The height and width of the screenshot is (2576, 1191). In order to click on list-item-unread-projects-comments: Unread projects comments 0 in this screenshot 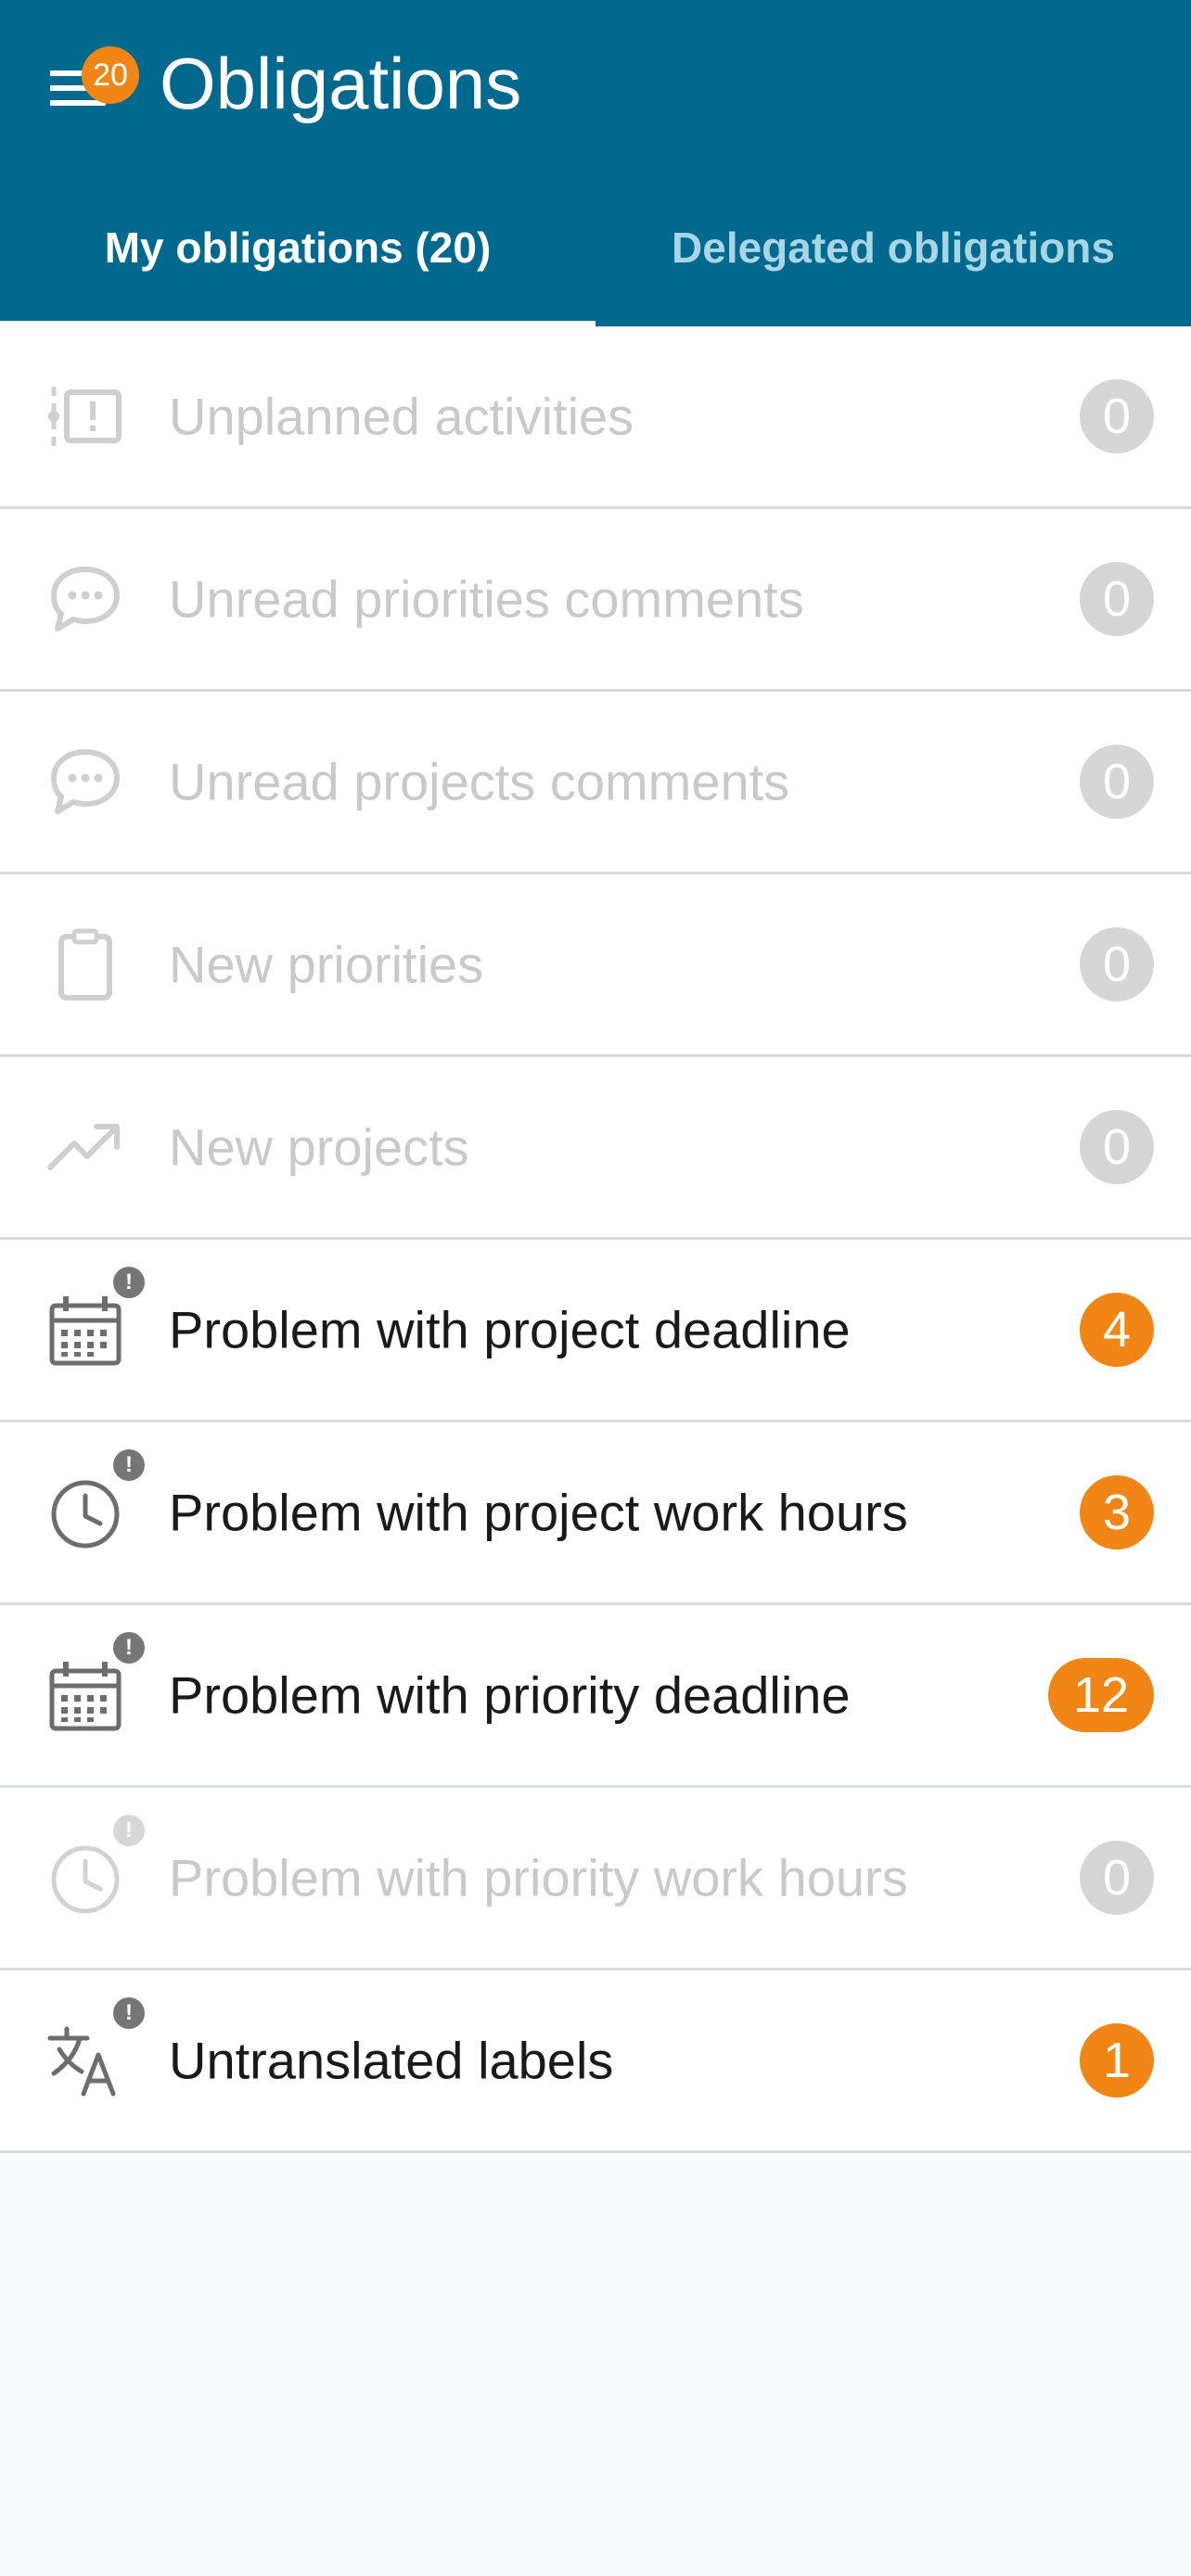, I will do `click(595, 783)`.